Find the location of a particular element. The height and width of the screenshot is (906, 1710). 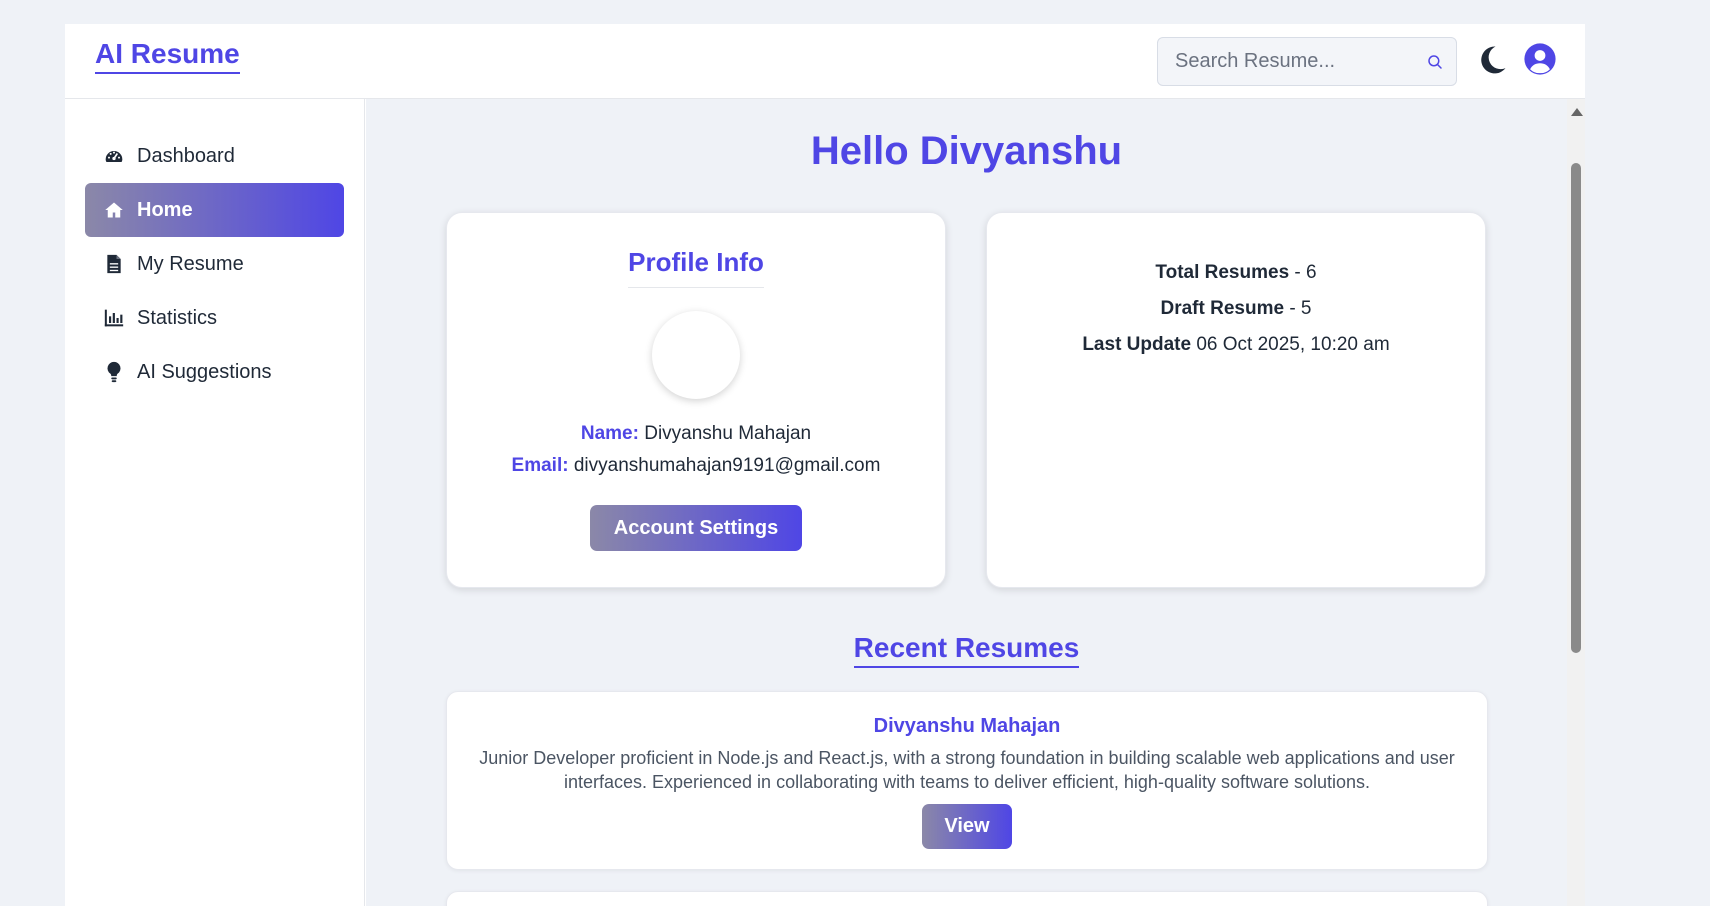

resume-name: Divyanshu Mahajan is located at coordinates (967, 726).